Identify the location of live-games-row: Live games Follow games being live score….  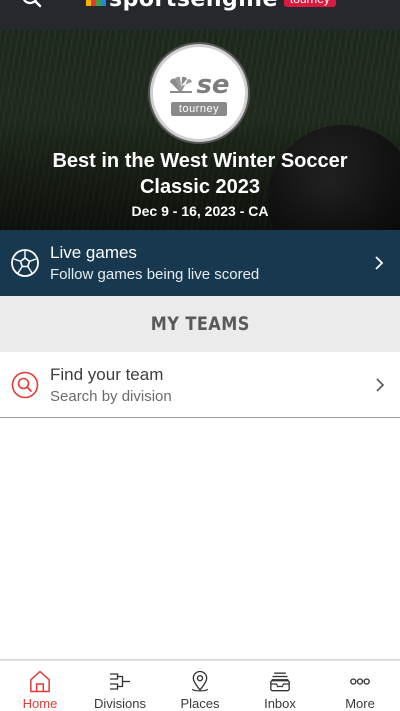
(200, 263).